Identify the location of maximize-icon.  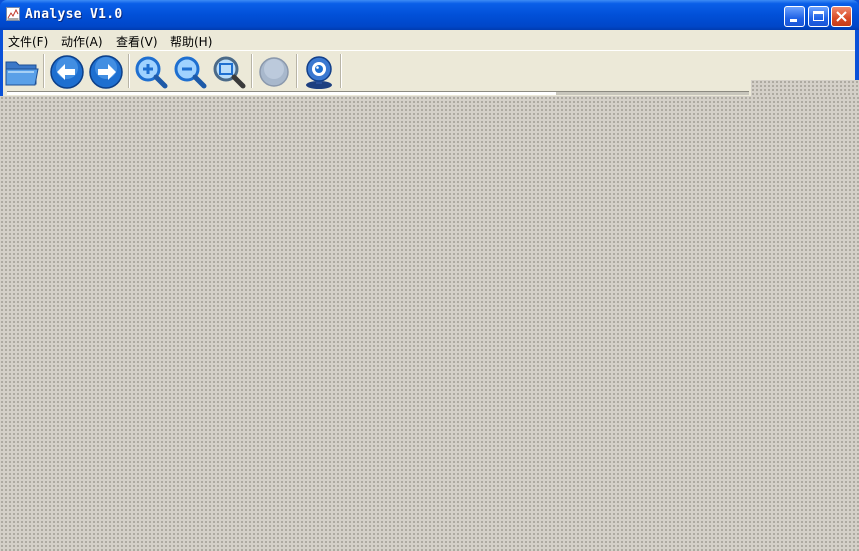
(818, 16).